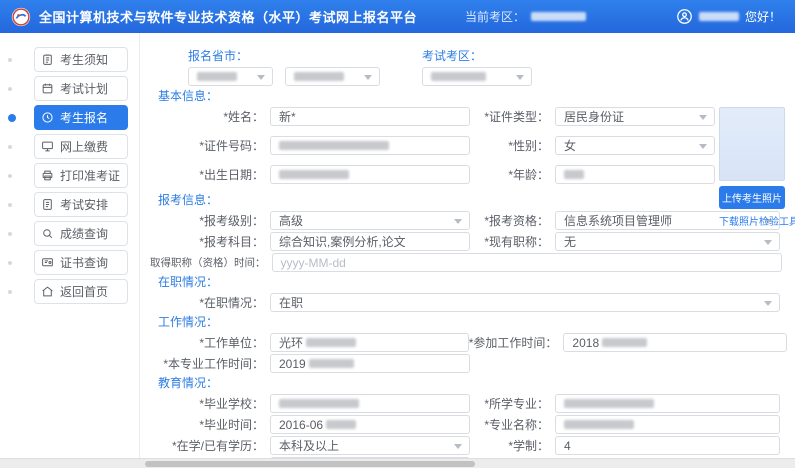 The width and height of the screenshot is (795, 468). Describe the element at coordinates (90, 176) in the screenshot. I see `sidebar-item-label: 打印准考证` at that location.